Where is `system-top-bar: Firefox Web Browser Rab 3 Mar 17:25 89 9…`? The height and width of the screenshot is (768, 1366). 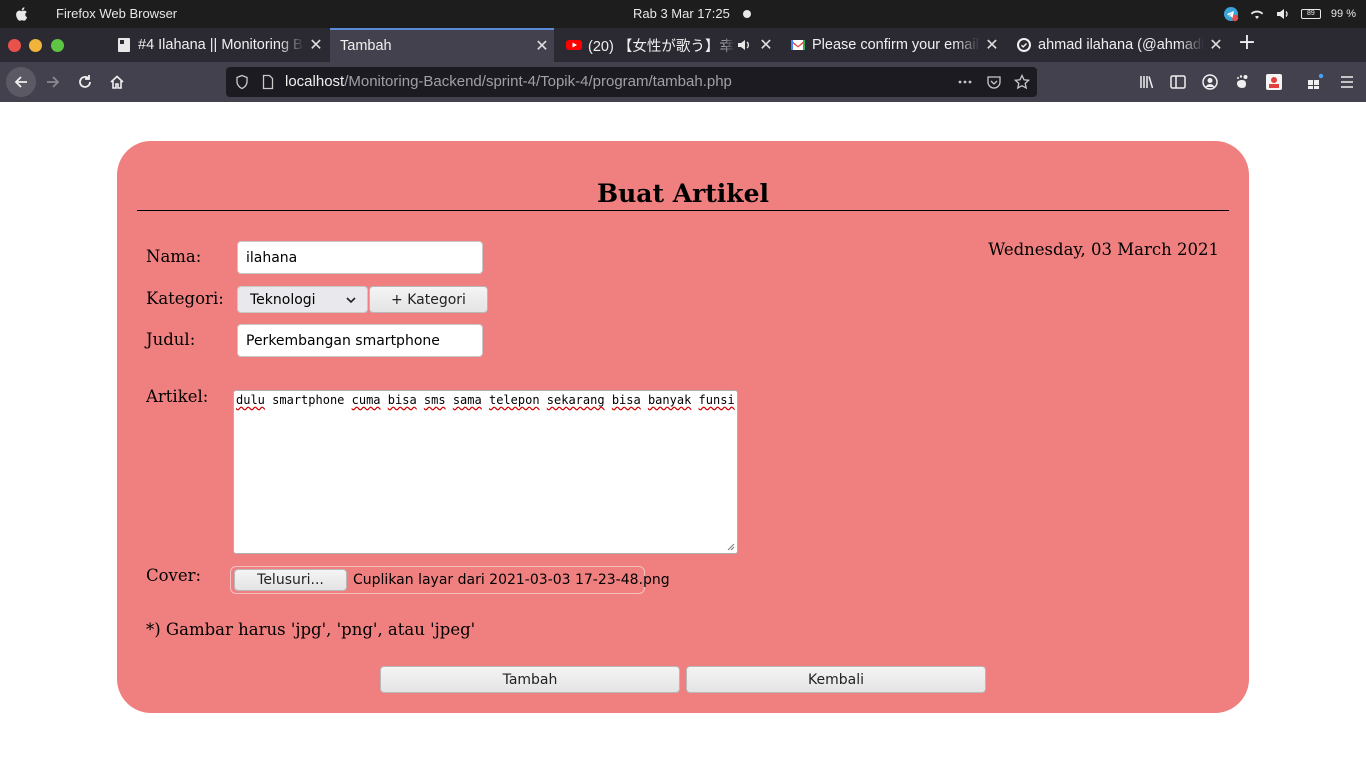 system-top-bar: Firefox Web Browser Rab 3 Mar 17:25 89 9… is located at coordinates (683, 14).